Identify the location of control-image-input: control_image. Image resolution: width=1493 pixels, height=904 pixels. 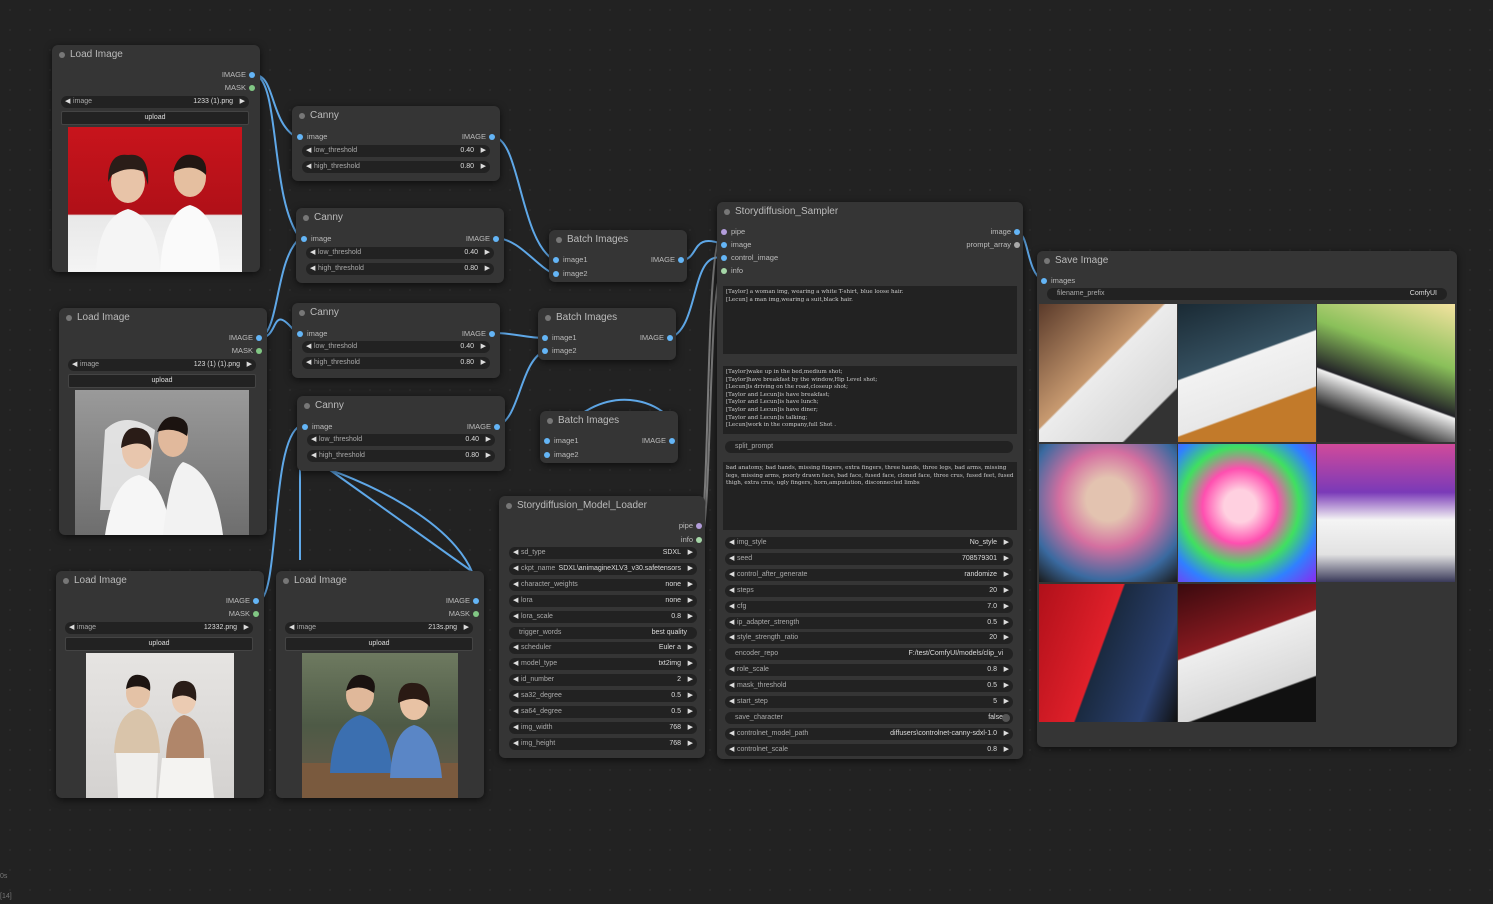
(749, 258).